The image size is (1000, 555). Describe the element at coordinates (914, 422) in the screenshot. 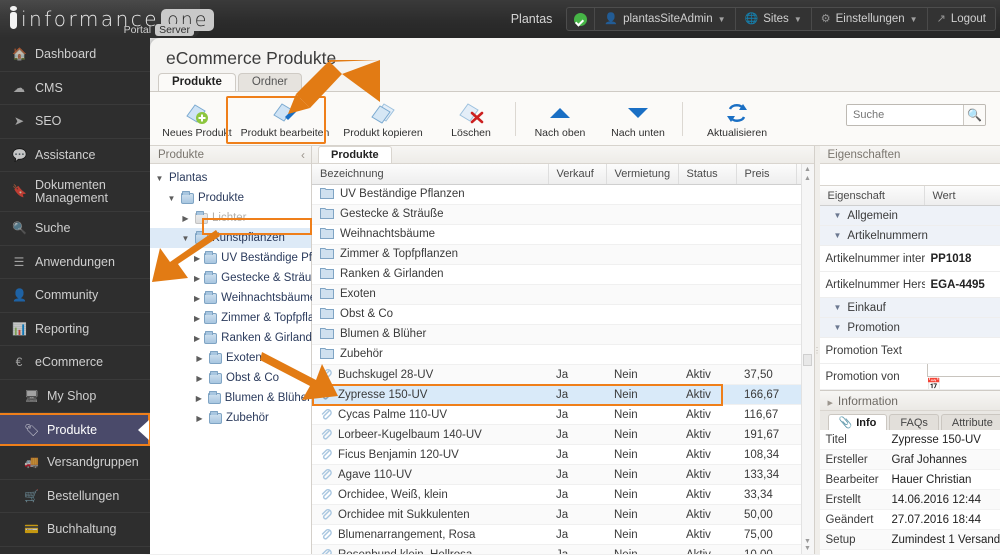

I see `tab-faqs: FAQs` at that location.